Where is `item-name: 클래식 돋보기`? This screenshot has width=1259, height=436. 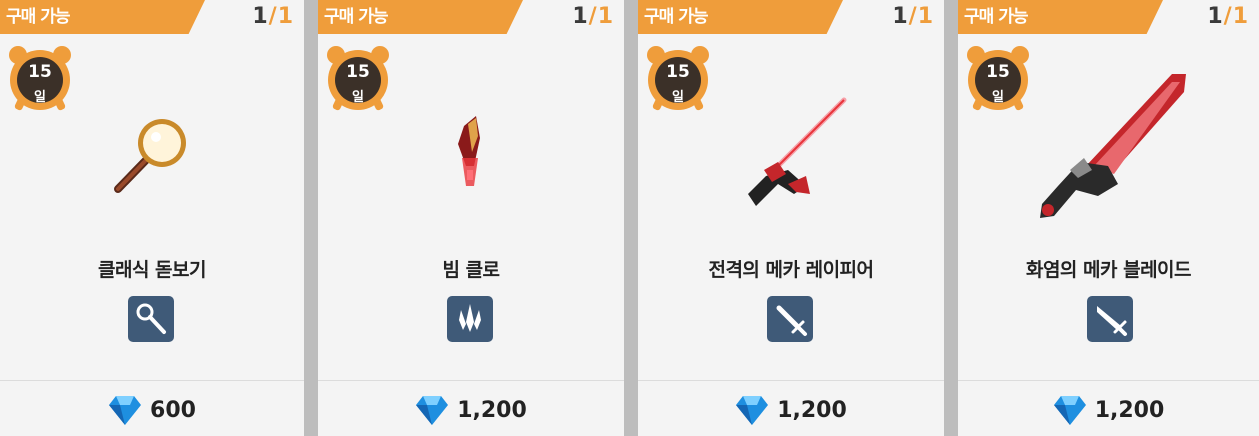 item-name: 클래식 돋보기 is located at coordinates (152, 270).